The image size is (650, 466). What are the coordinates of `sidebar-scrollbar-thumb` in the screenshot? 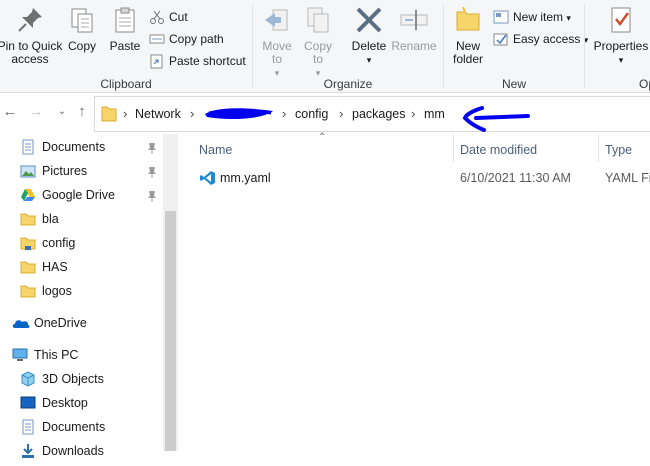 It's located at (170, 331).